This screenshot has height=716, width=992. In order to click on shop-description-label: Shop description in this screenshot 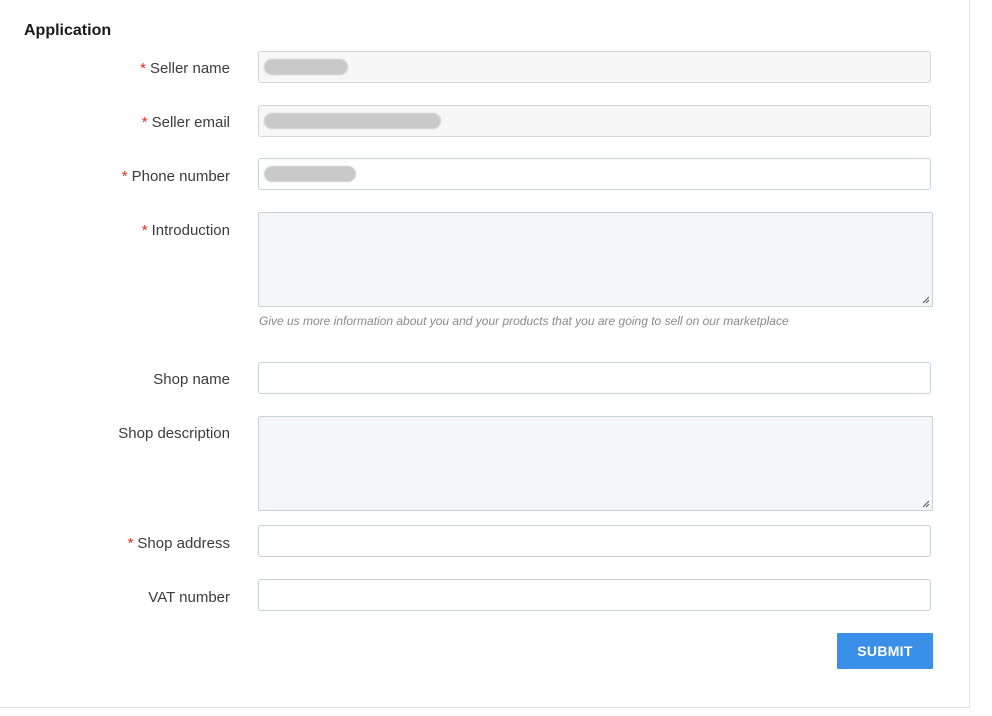, I will do `click(174, 433)`.